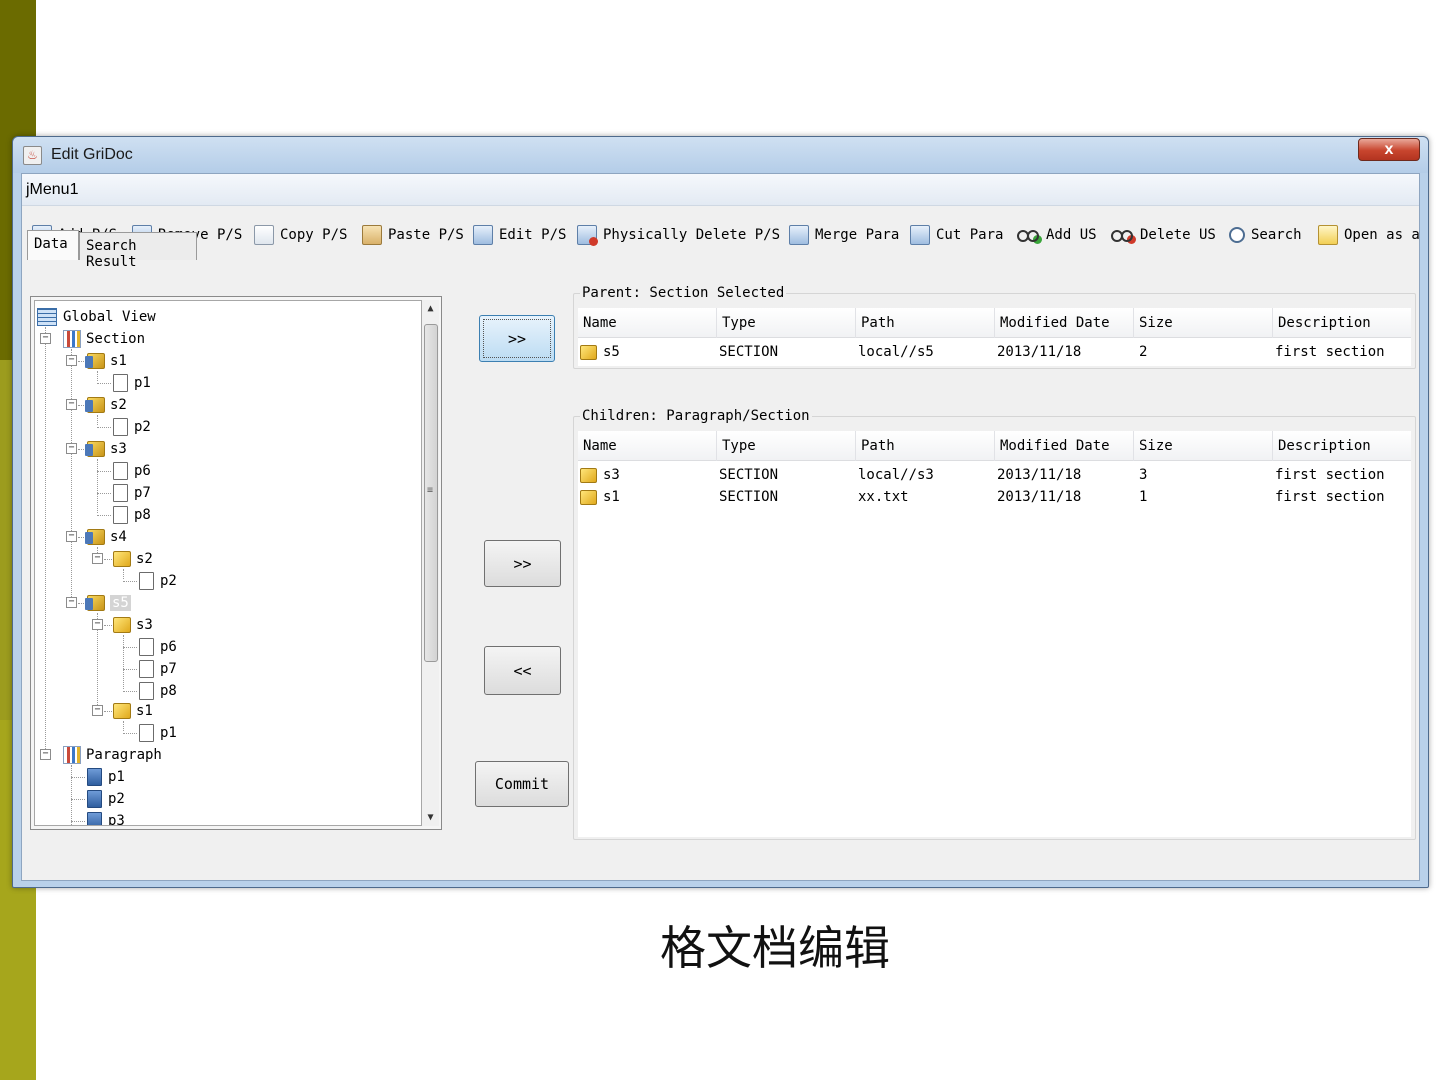 Image resolution: width=1440 pixels, height=1080 pixels. I want to click on edit-icon, so click(483, 235).